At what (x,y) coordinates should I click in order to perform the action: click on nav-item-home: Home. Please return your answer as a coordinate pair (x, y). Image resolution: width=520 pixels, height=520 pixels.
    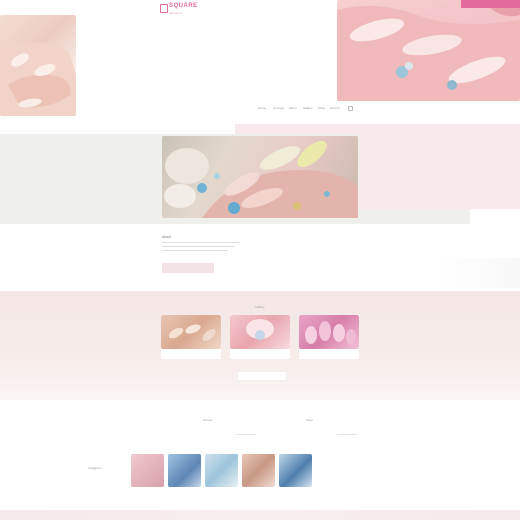
    Looking at the image, I should click on (262, 108).